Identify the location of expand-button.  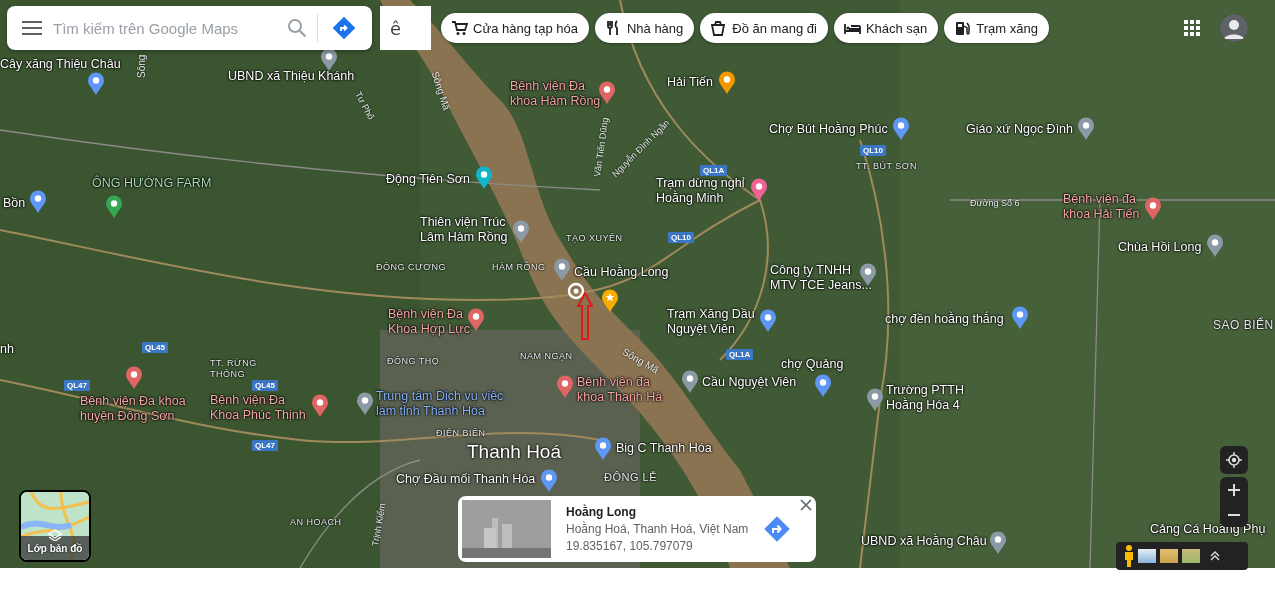
(1215, 556).